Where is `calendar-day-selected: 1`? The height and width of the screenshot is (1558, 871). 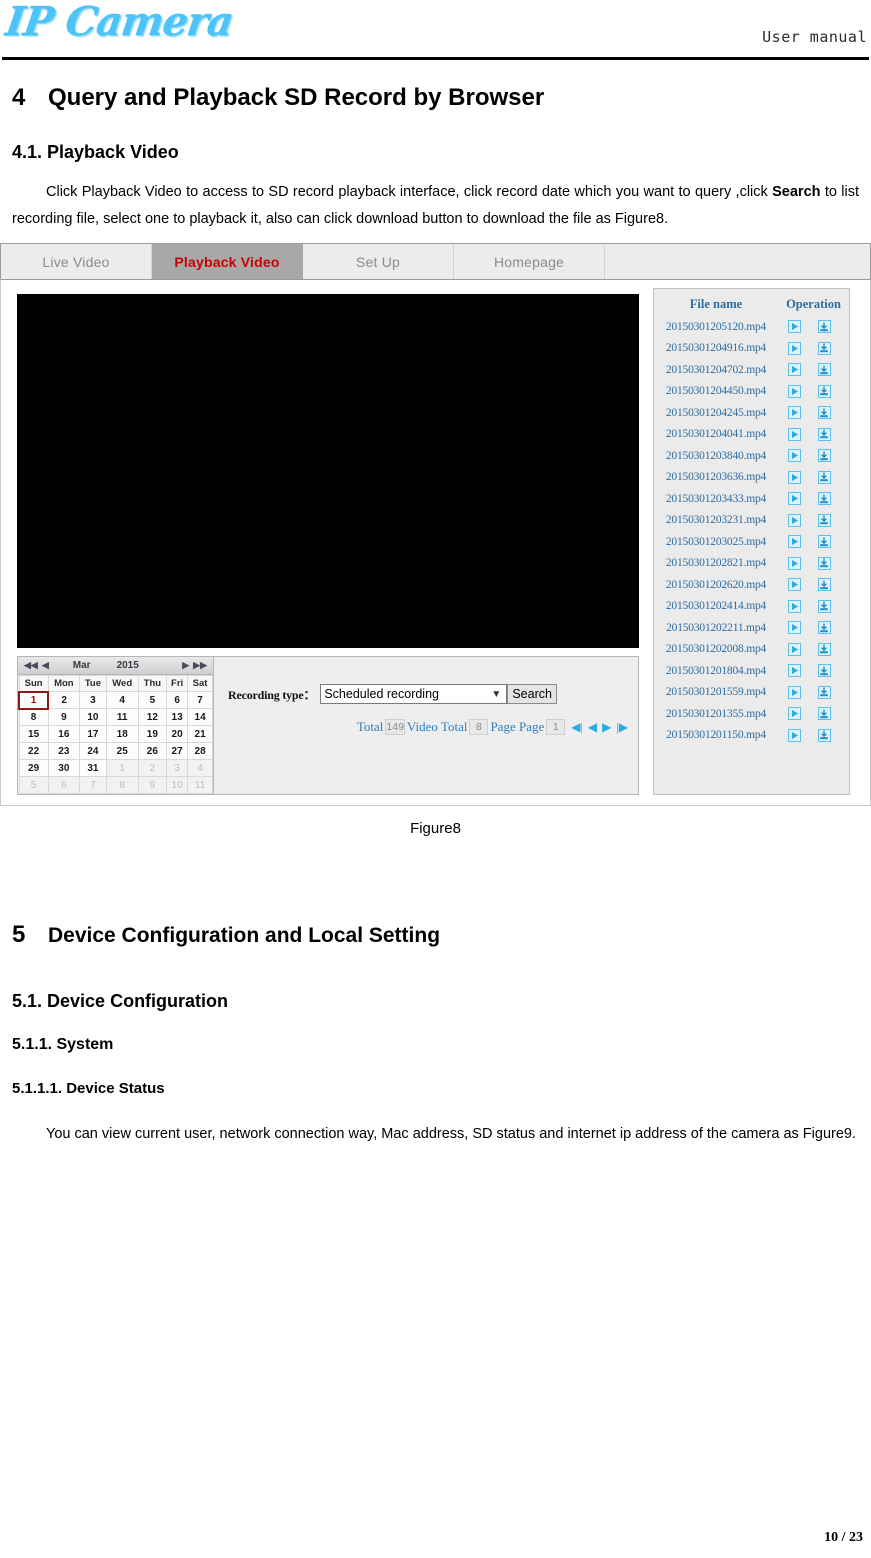
calendar-day-selected: 1 is located at coordinates (33, 700).